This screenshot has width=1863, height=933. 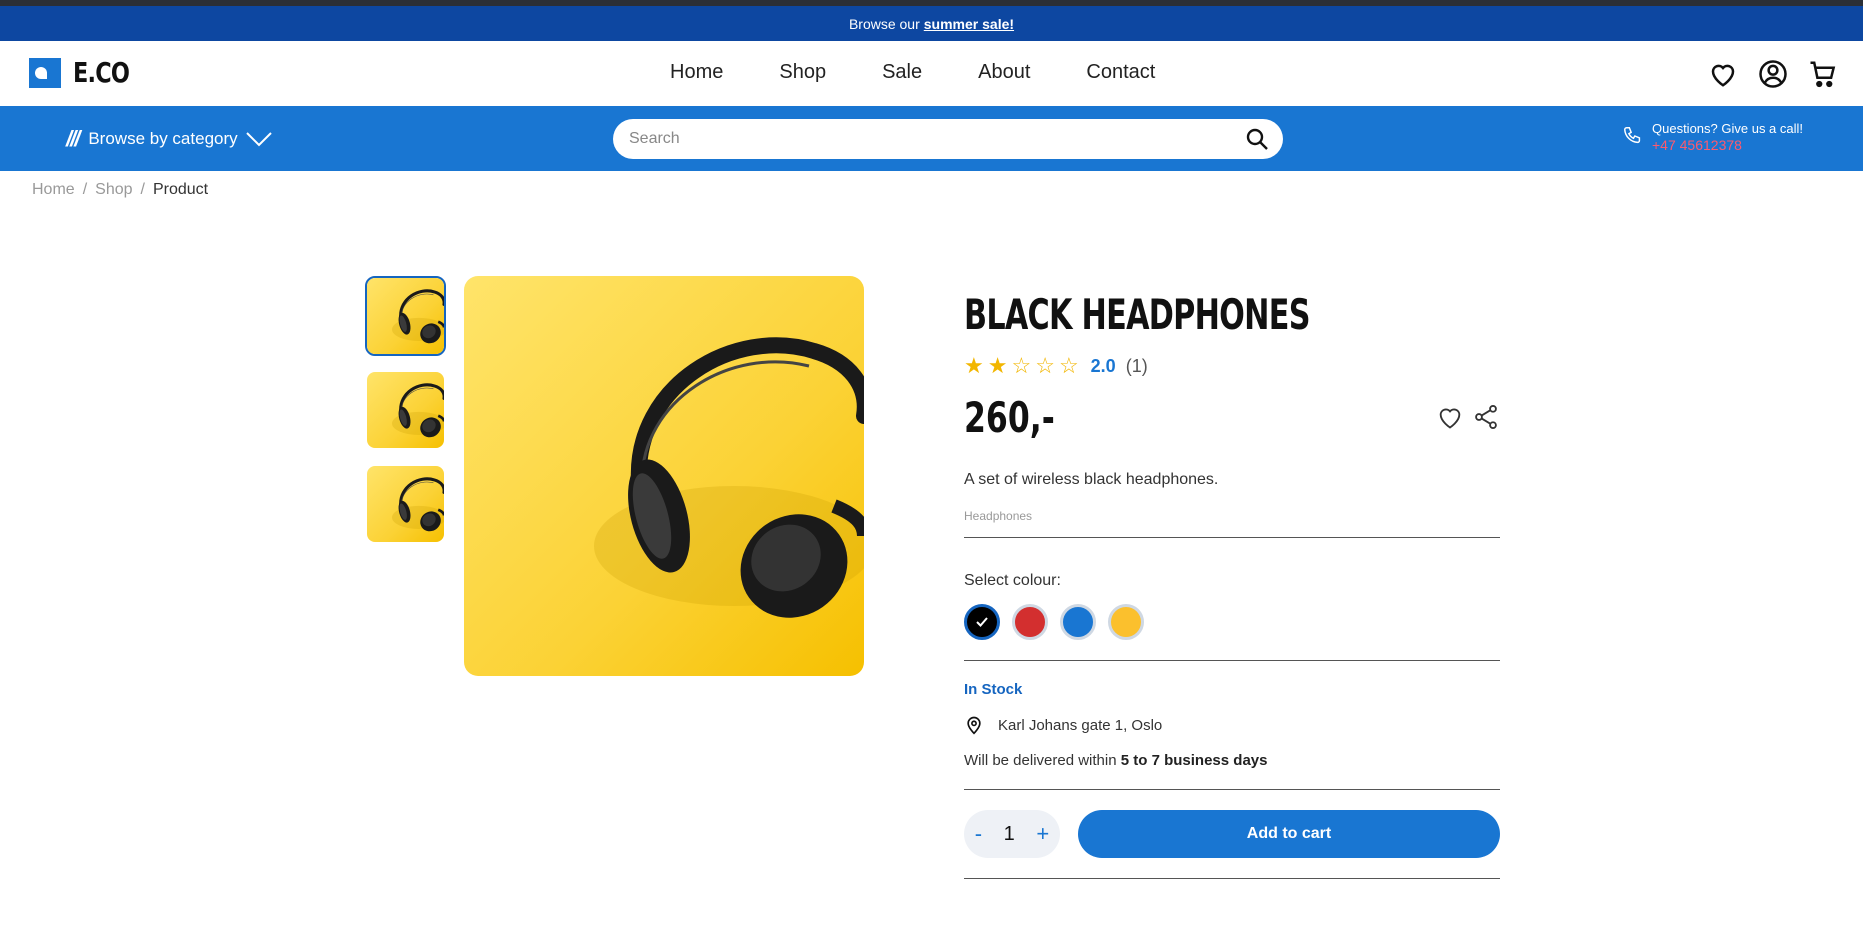 What do you see at coordinates (1232, 622) in the screenshot?
I see `colour-swatches` at bounding box center [1232, 622].